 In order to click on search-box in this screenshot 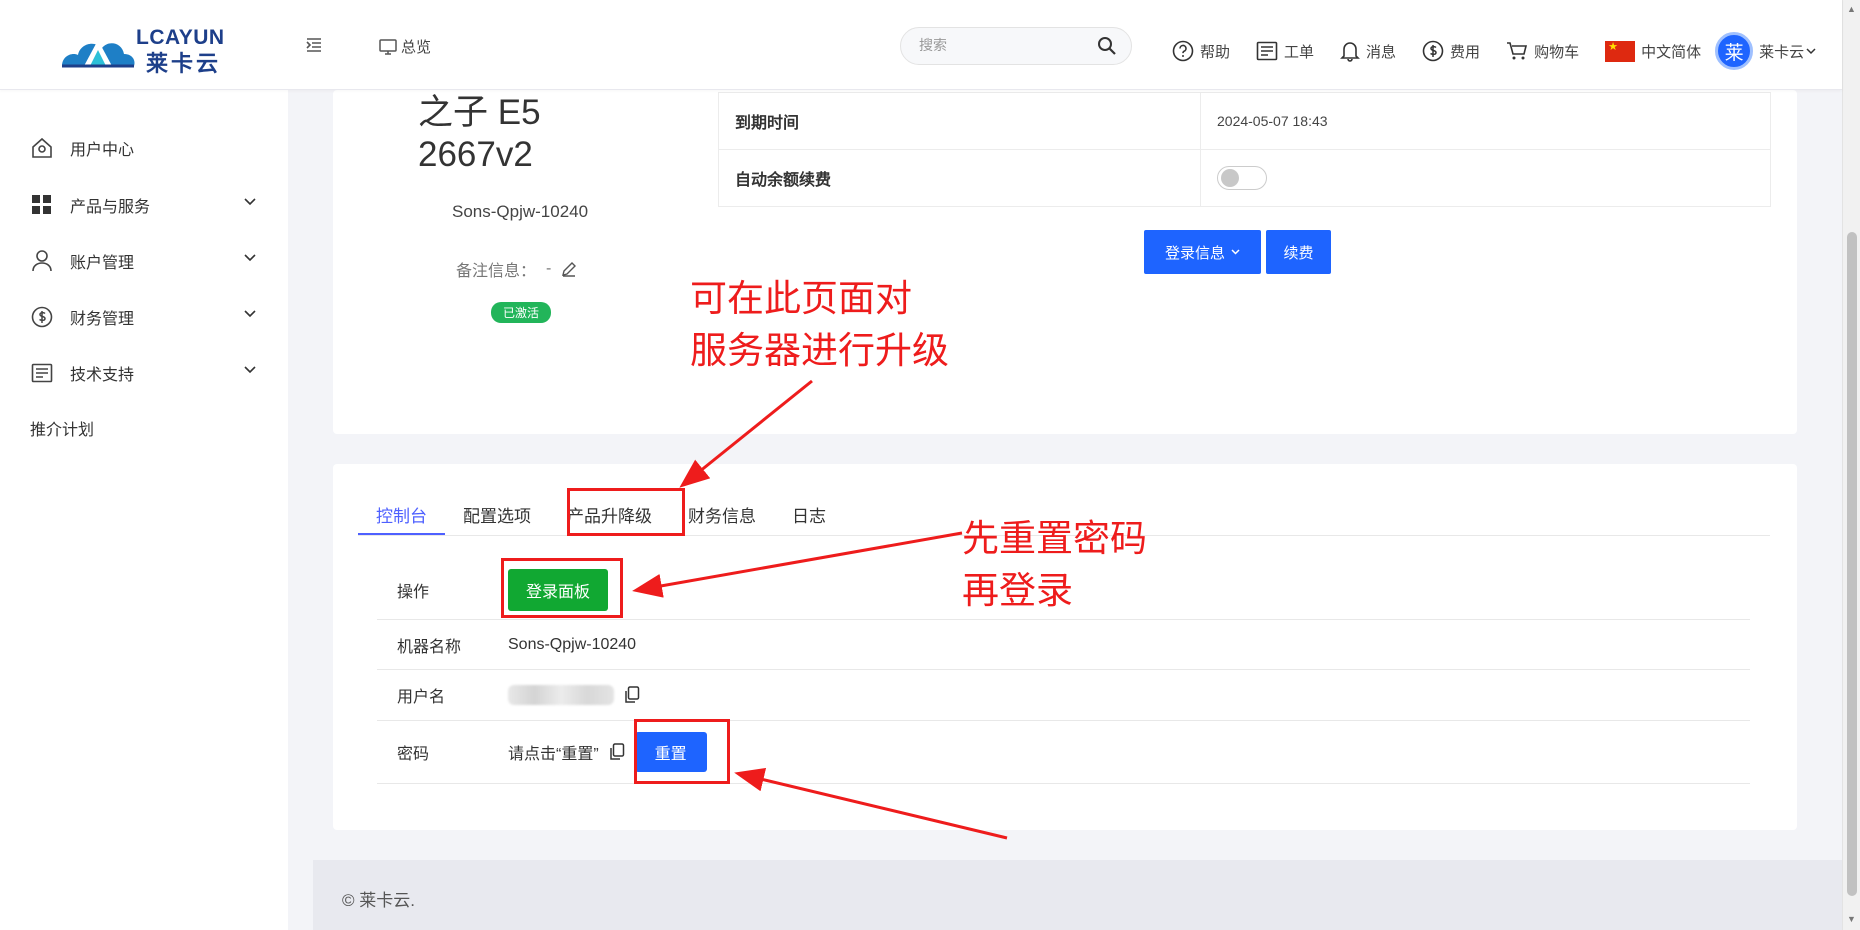, I will do `click(1016, 46)`.